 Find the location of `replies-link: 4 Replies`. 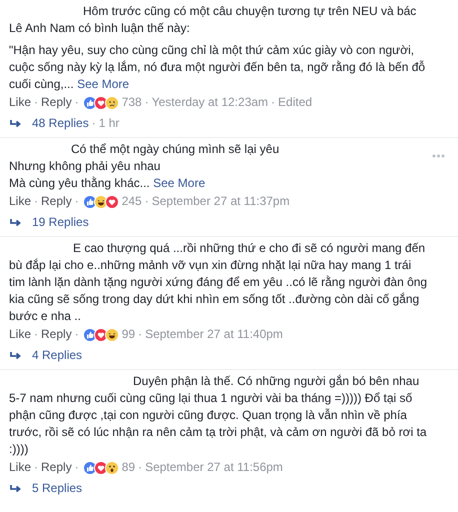

replies-link: 4 Replies is located at coordinates (57, 355).